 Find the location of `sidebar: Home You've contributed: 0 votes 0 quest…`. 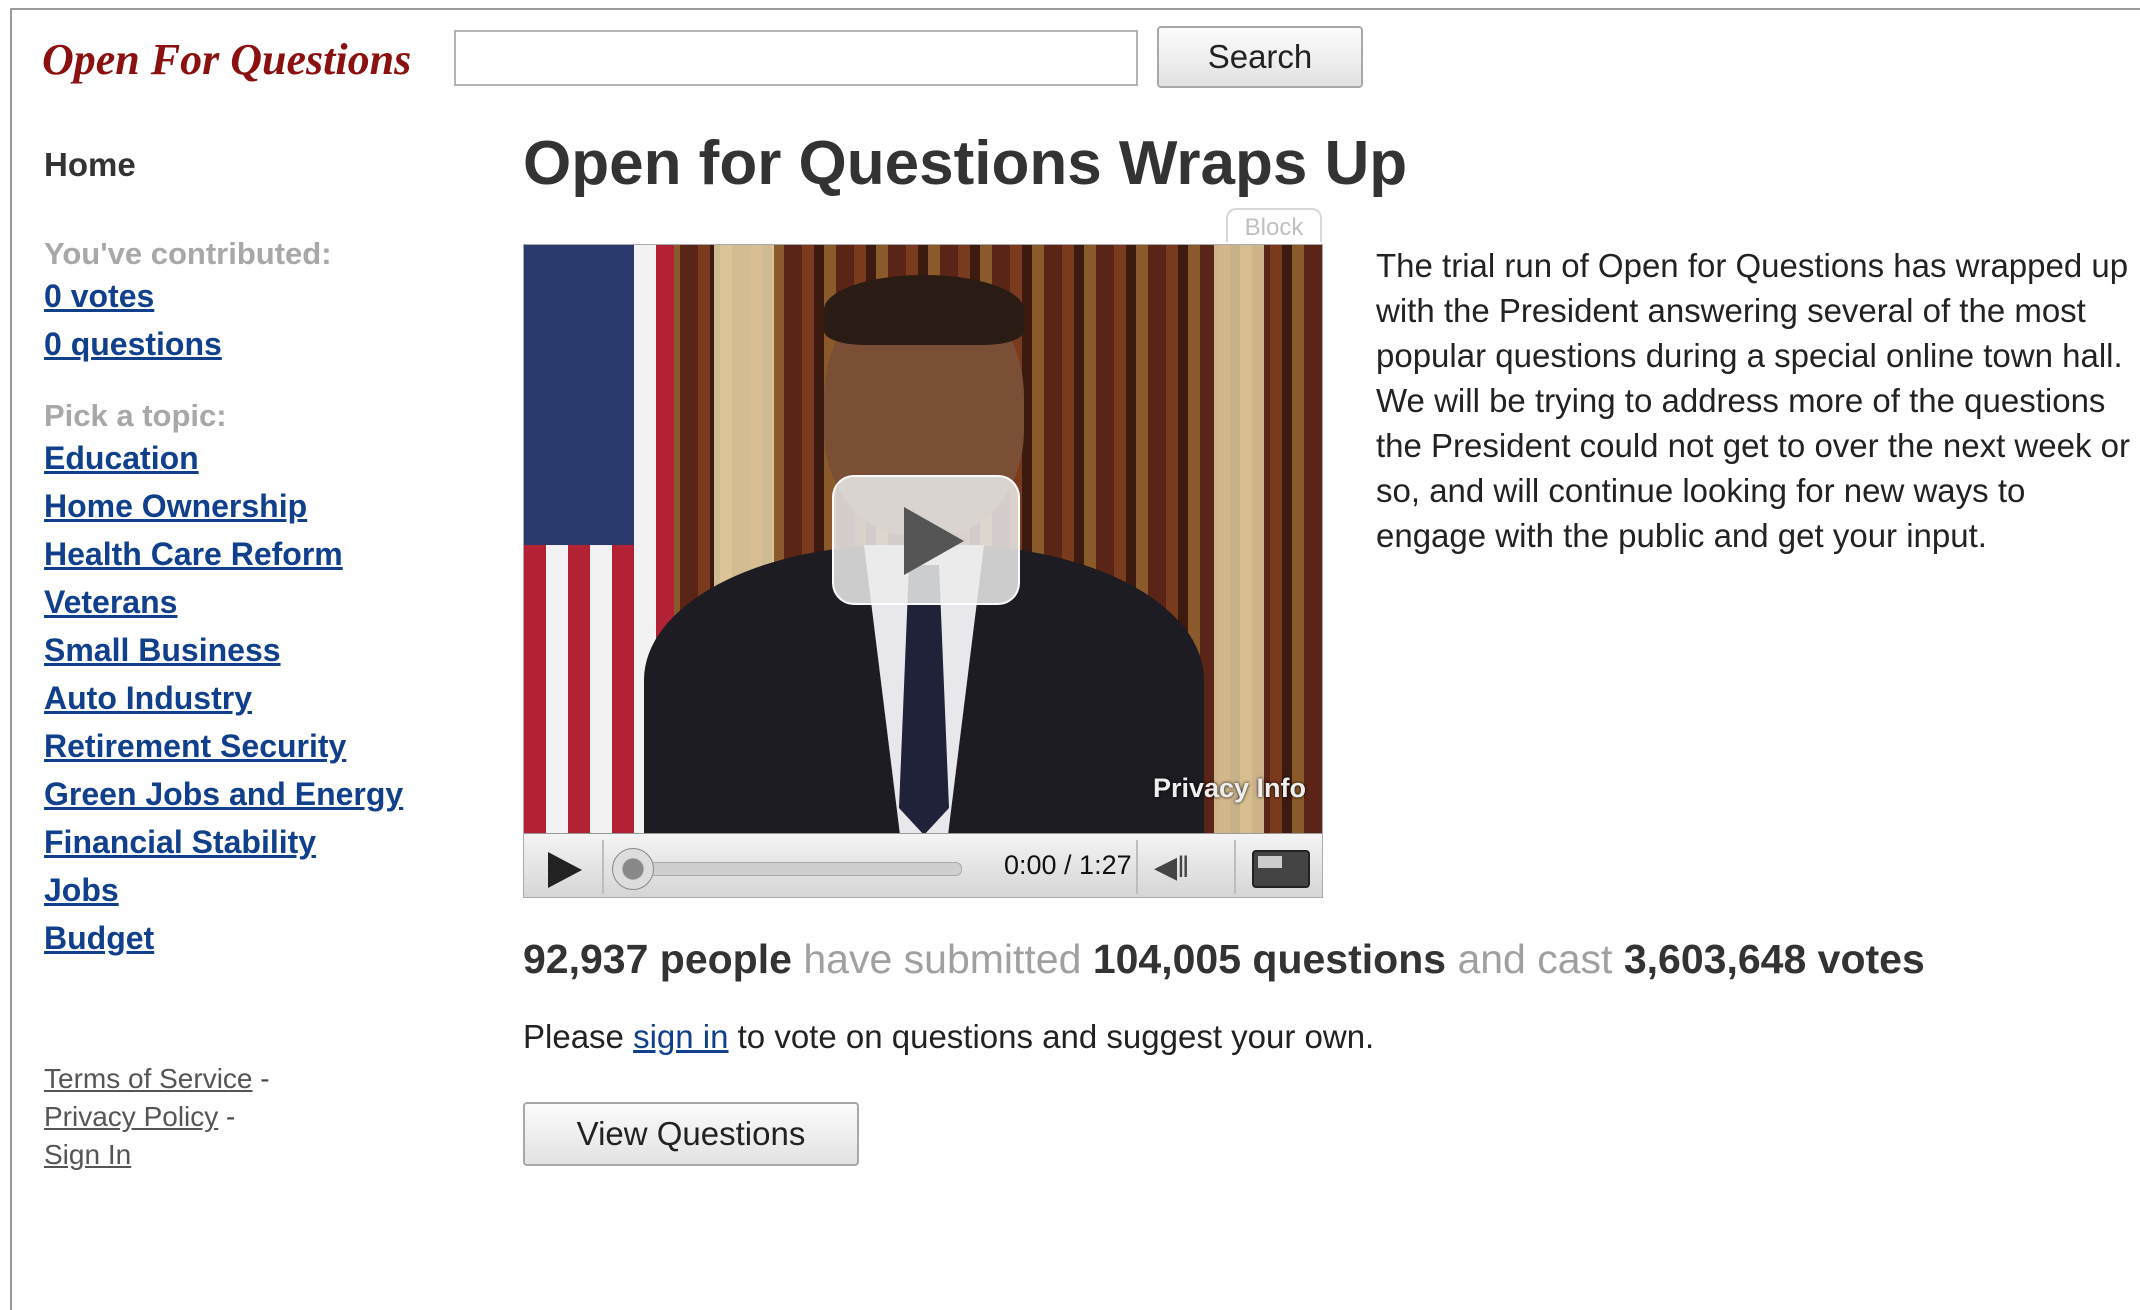

sidebar: Home You've contributed: 0 votes 0 quest… is located at coordinates (254, 554).